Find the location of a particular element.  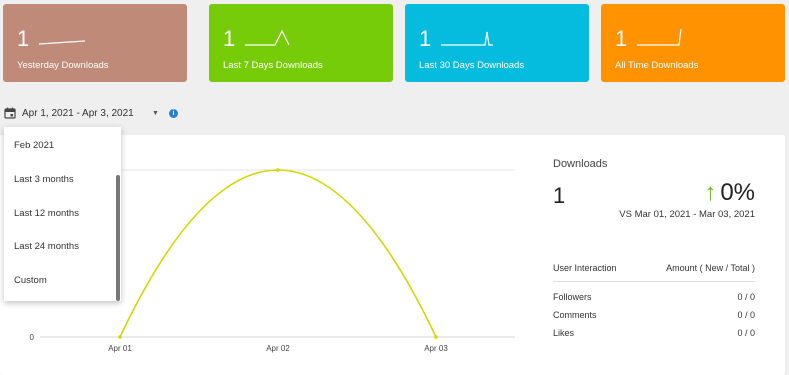

x-tick-label: Apr 02 is located at coordinates (278, 348).